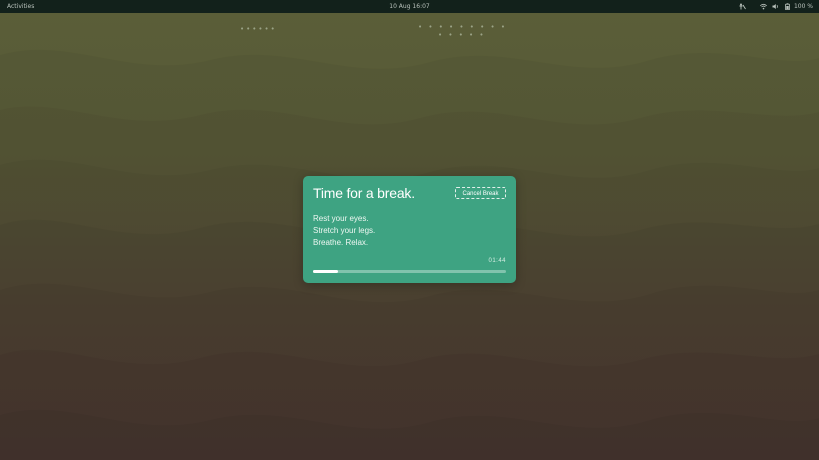 The image size is (819, 460). Describe the element at coordinates (742, 6) in the screenshot. I see `accessibility-icon` at that location.